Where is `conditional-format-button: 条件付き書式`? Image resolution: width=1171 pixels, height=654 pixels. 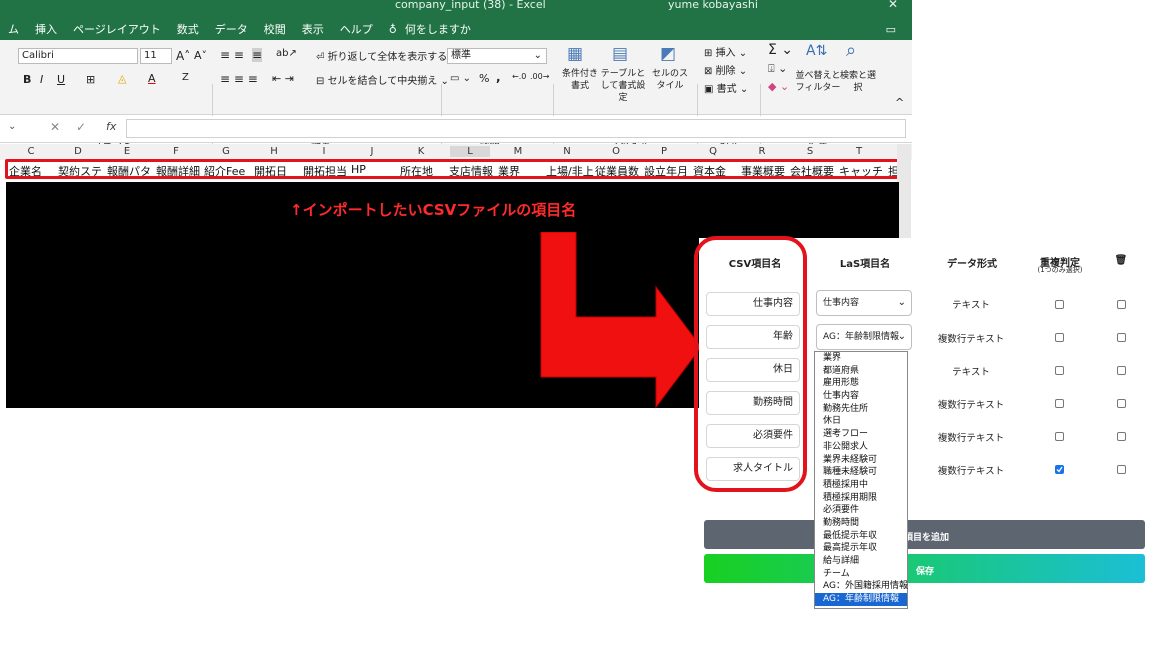
conditional-format-button: 条件付き書式 is located at coordinates (580, 80).